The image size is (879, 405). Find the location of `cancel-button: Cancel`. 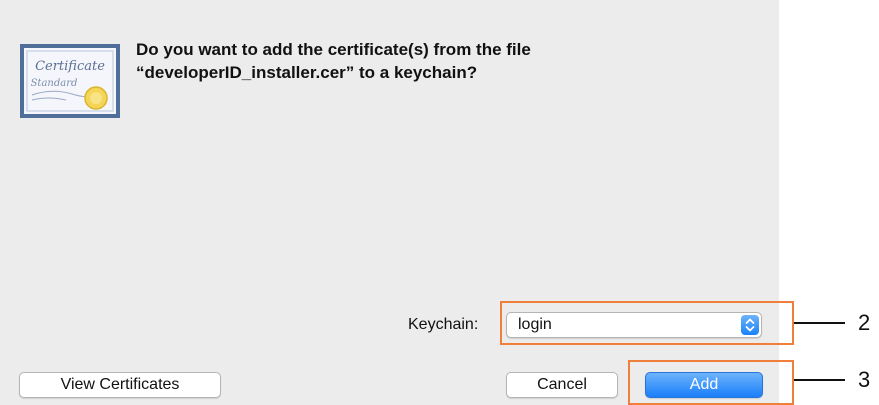

cancel-button: Cancel is located at coordinates (562, 385).